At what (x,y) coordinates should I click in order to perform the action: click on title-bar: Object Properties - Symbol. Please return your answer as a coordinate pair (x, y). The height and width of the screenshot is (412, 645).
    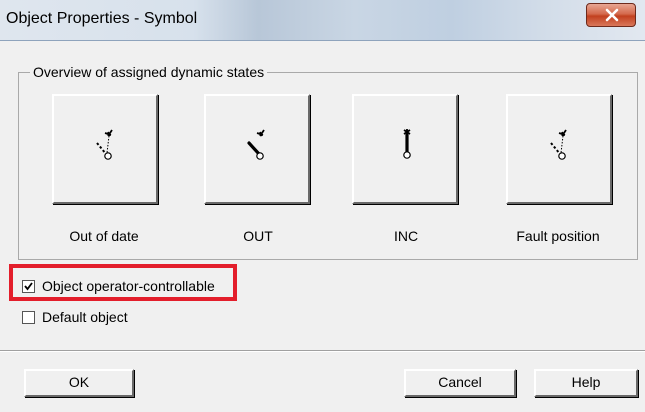
    Looking at the image, I should click on (322, 20).